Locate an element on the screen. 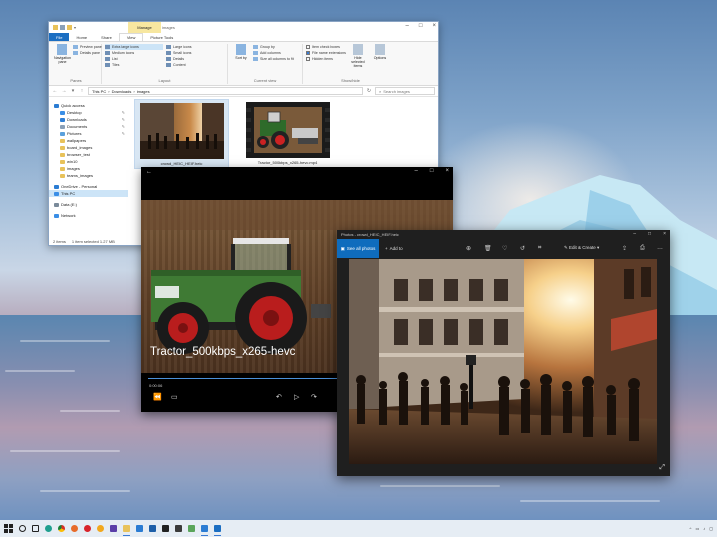 This screenshot has height=537, width=717. see-all-photos-button: ▣ See all photos is located at coordinates (358, 248).